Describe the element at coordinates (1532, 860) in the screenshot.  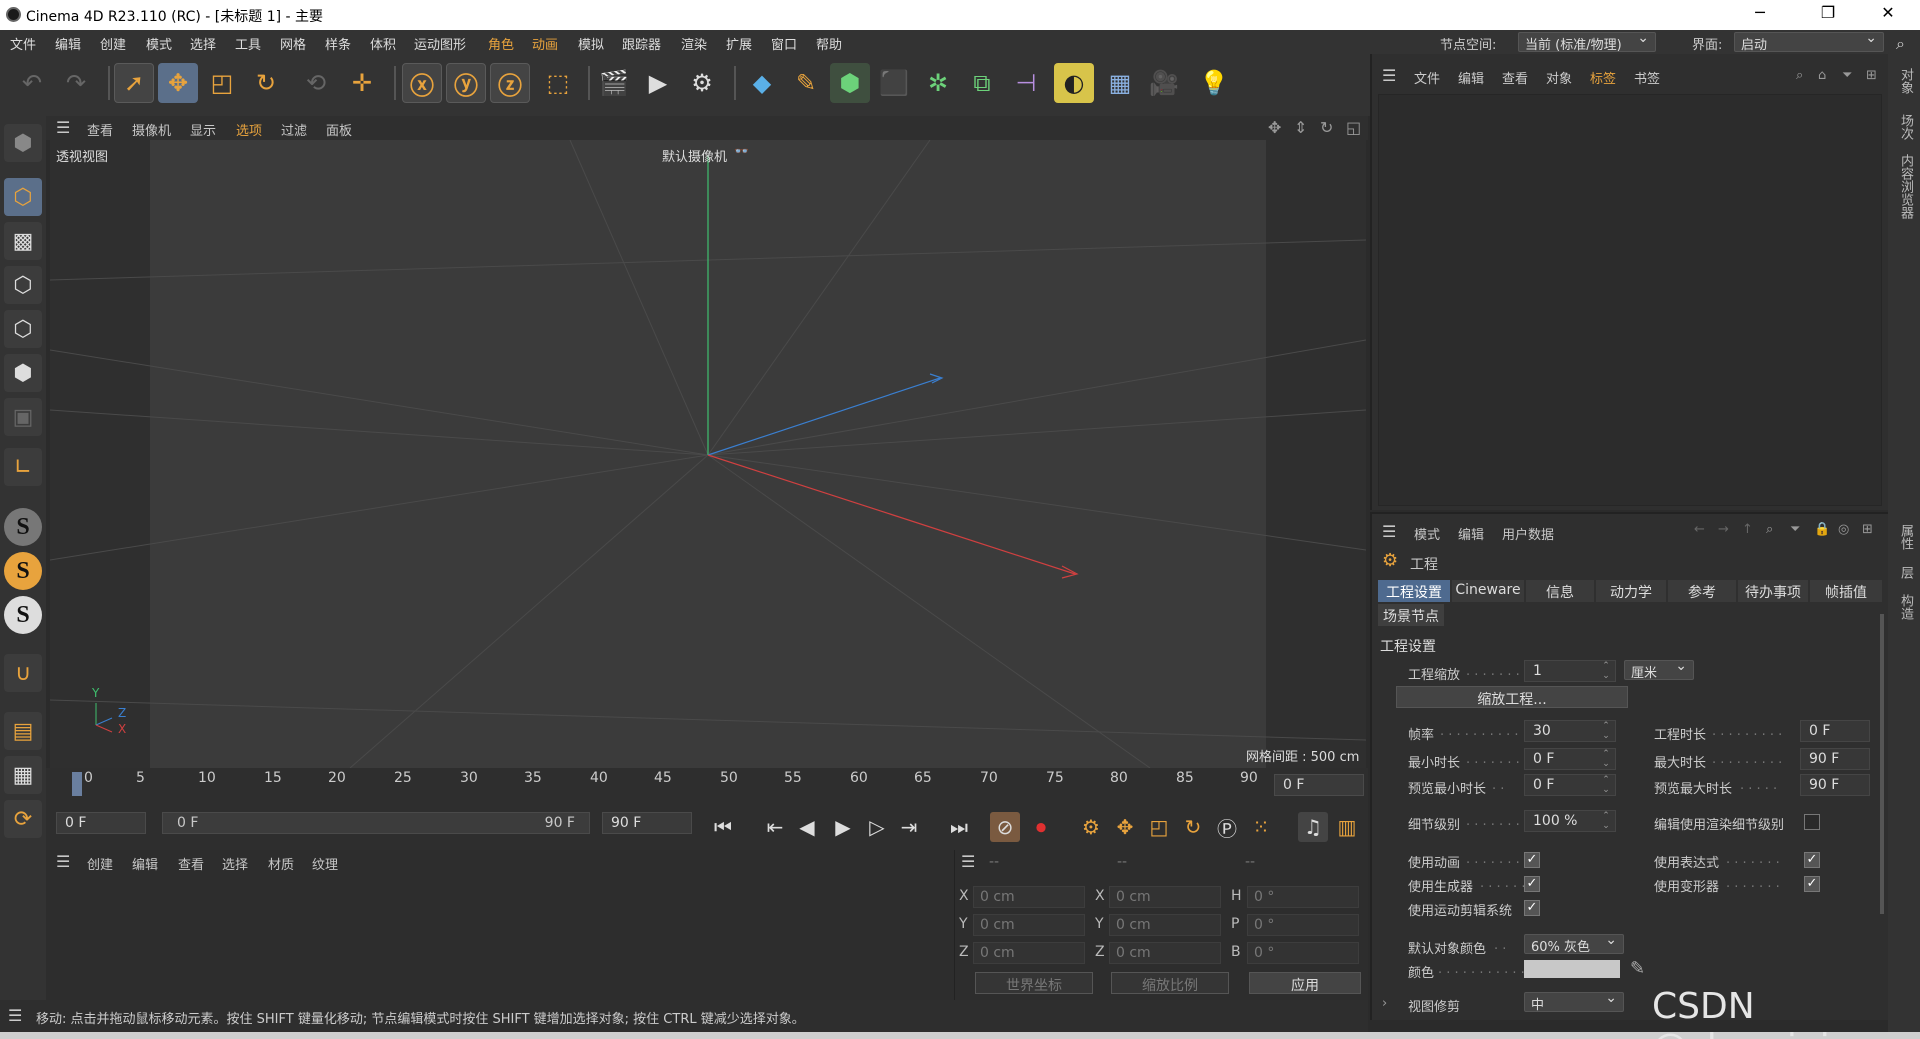
I see `use-animation-checkbox: ✓` at that location.